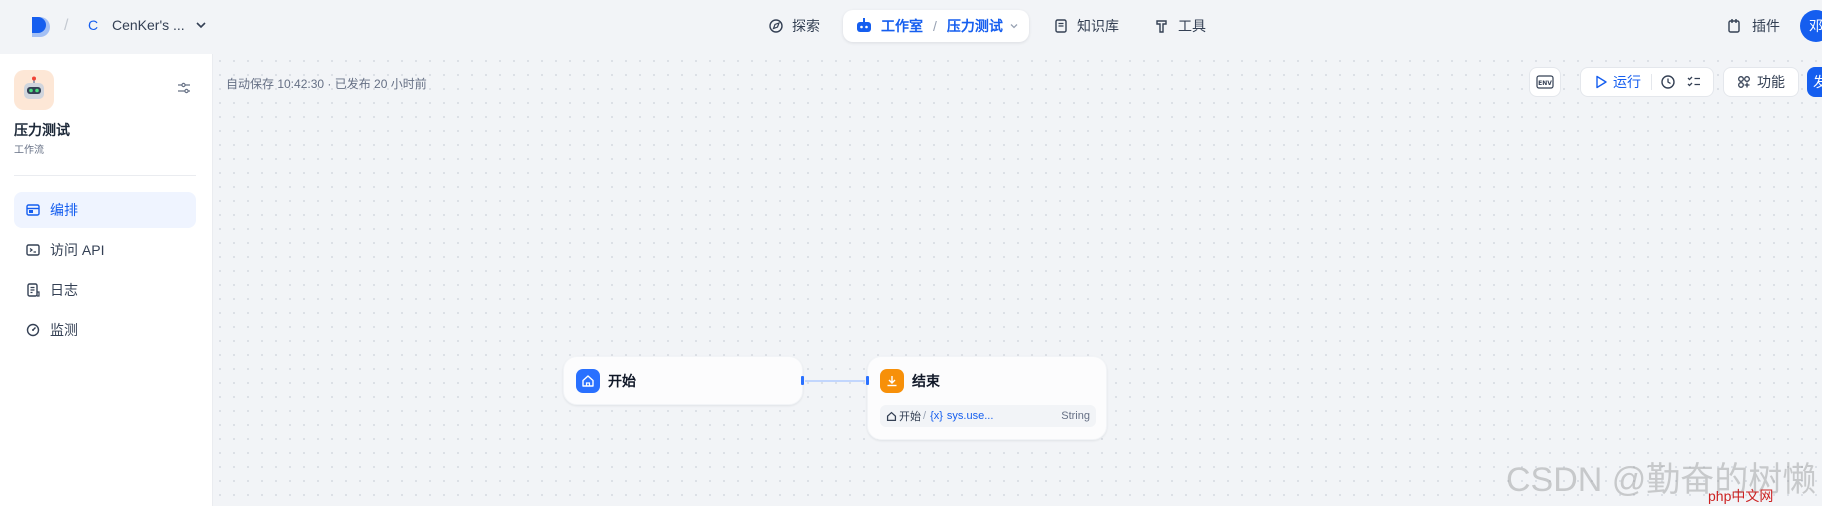 The image size is (1822, 506). Describe the element at coordinates (33, 210) in the screenshot. I see `layout-icon` at that location.